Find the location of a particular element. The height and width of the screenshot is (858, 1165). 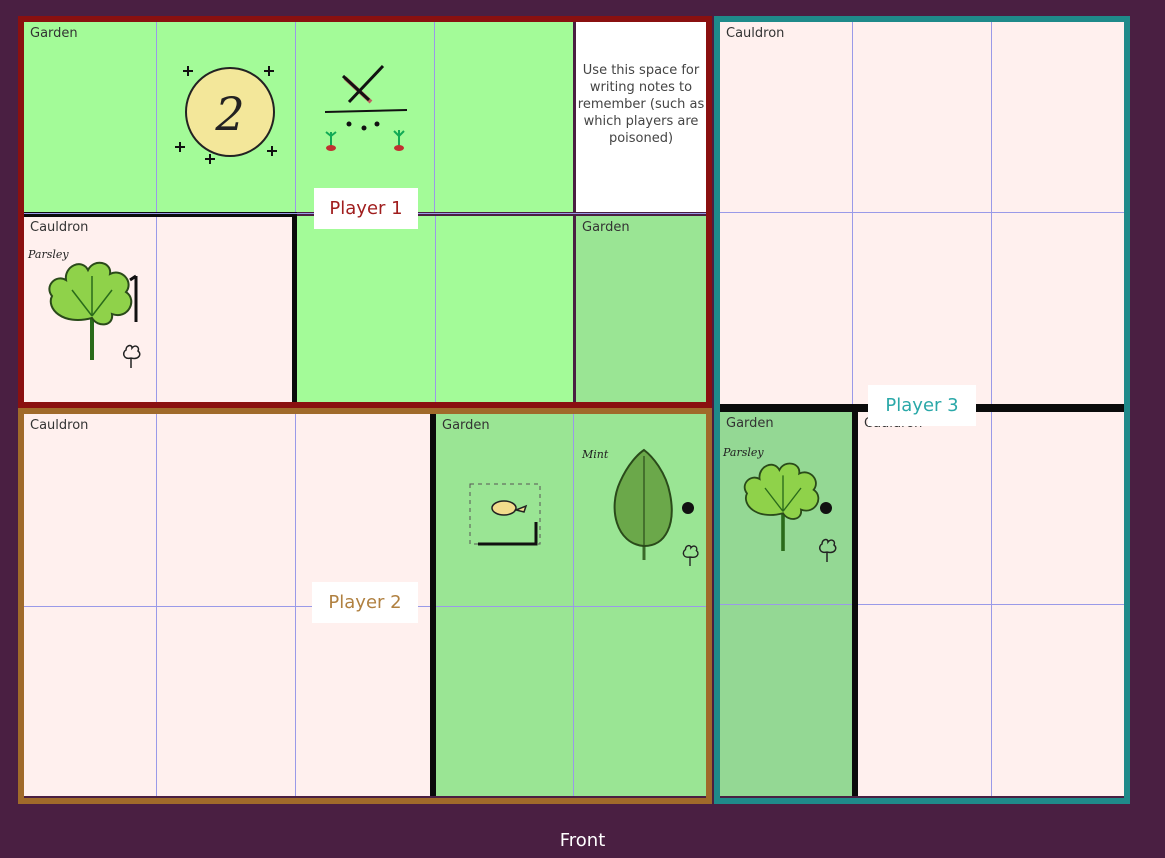

player2-label: Player 2 is located at coordinates (365, 602).